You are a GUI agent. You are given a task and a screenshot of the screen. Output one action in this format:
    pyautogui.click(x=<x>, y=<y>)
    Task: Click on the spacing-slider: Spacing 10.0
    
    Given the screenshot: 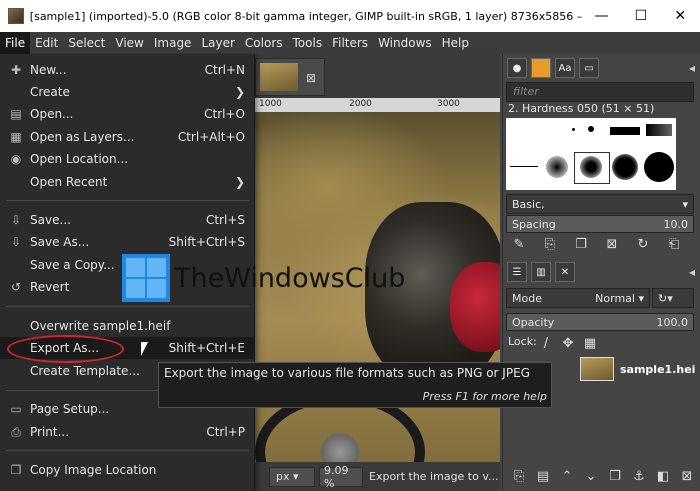 What is the action you would take?
    pyautogui.click(x=600, y=224)
    